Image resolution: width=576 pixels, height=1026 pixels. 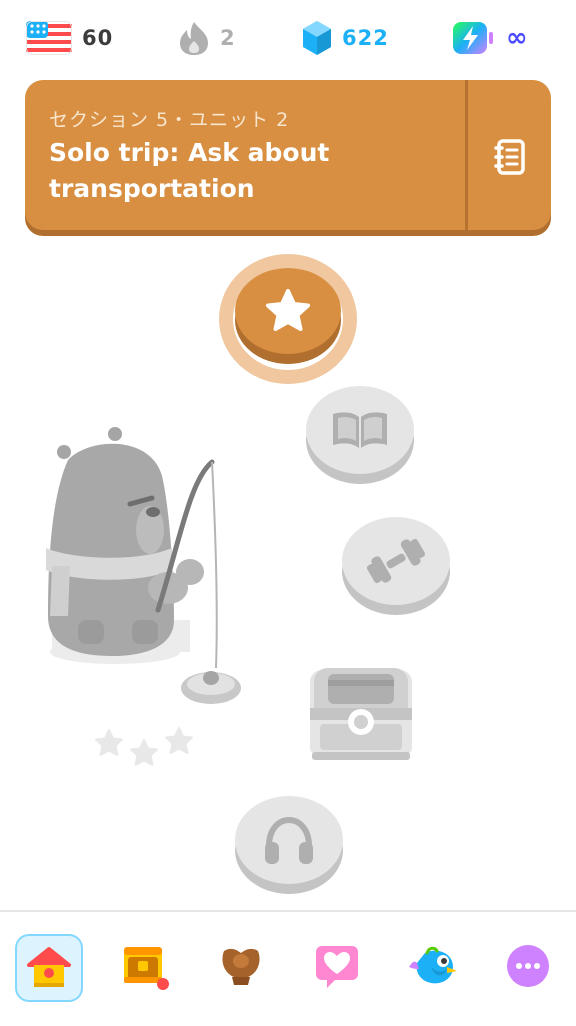 I want to click on book-icon, so click(x=360, y=430).